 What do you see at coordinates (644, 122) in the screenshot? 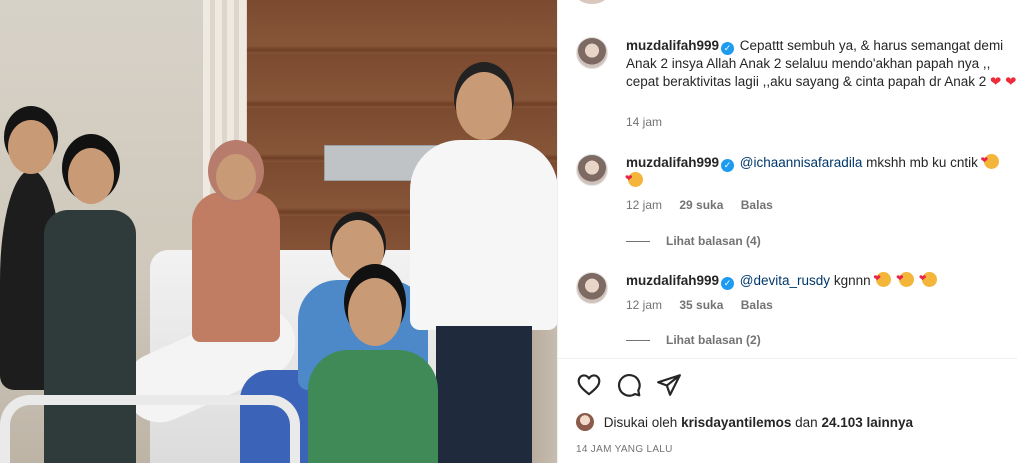
I see `comment-time: 14 jam` at bounding box center [644, 122].